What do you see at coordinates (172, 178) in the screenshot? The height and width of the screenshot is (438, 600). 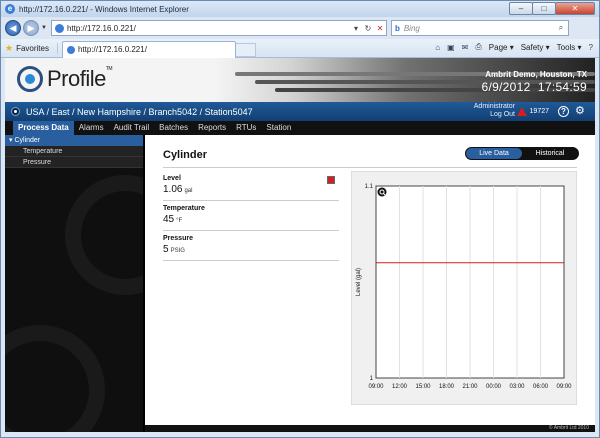 I see `reading-label: Level` at bounding box center [172, 178].